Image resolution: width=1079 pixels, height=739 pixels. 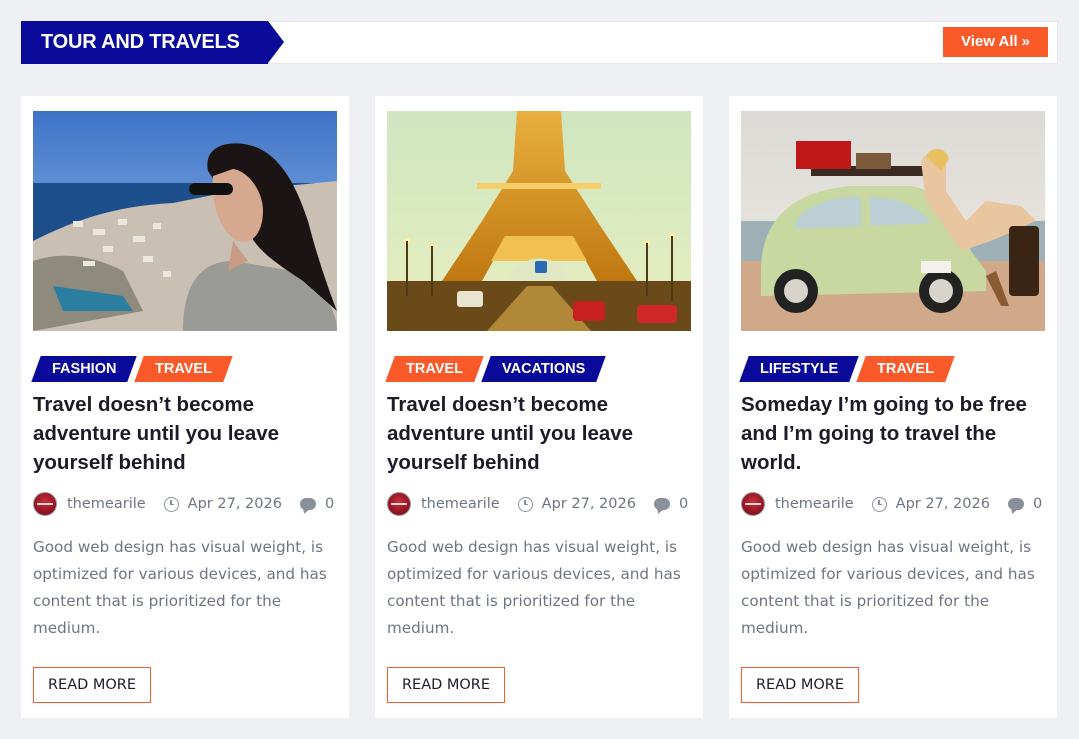 I want to click on woman-sunglasses-coastline-photo, so click(x=185, y=221).